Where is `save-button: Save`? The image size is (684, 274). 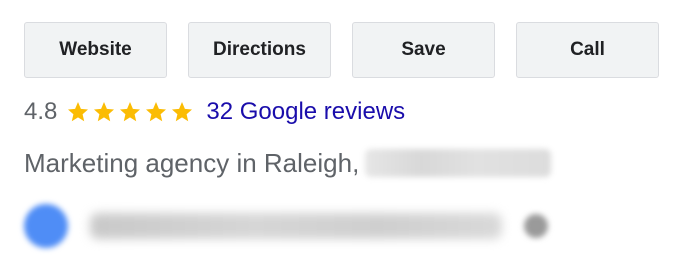
save-button: Save is located at coordinates (423, 50).